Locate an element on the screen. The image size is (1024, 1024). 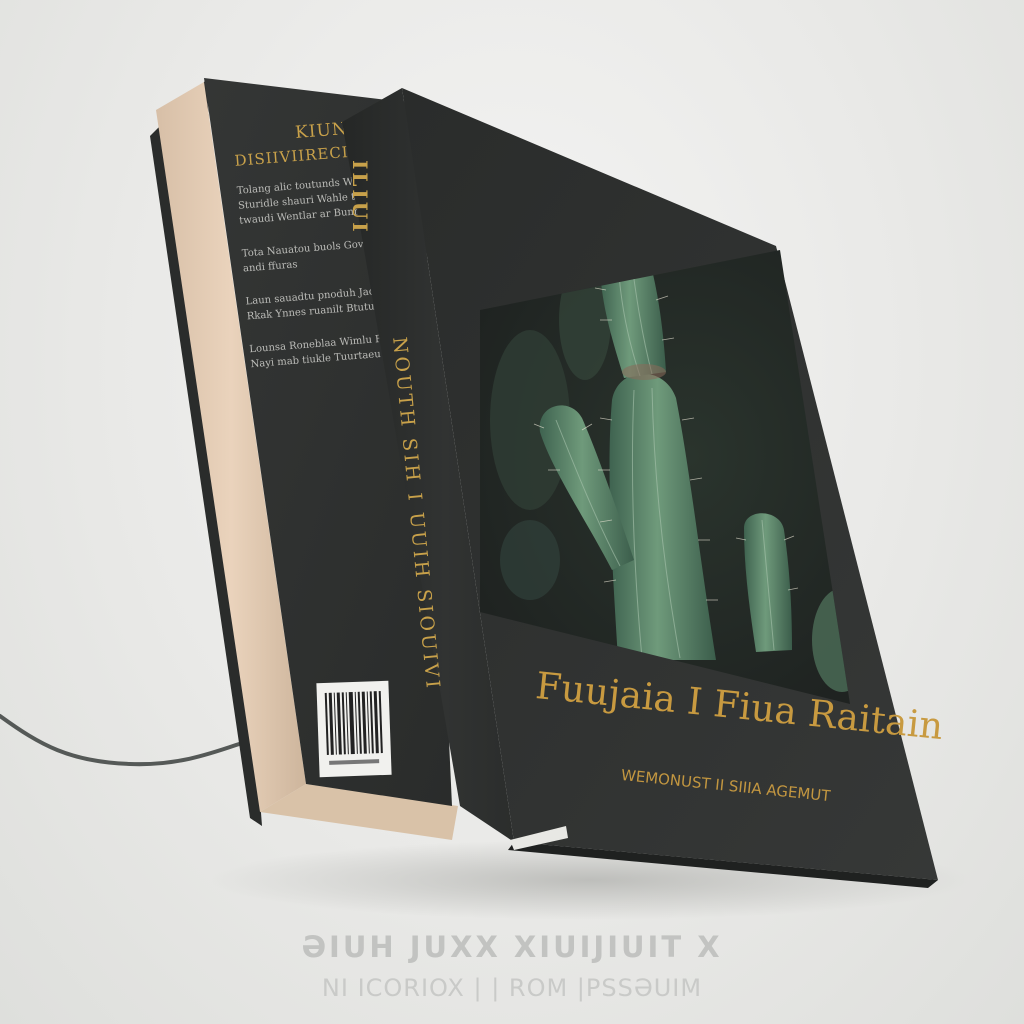
caption-line-1: ƏIUH JUXX XIUIJIUIT X is located at coordinates (512, 947).